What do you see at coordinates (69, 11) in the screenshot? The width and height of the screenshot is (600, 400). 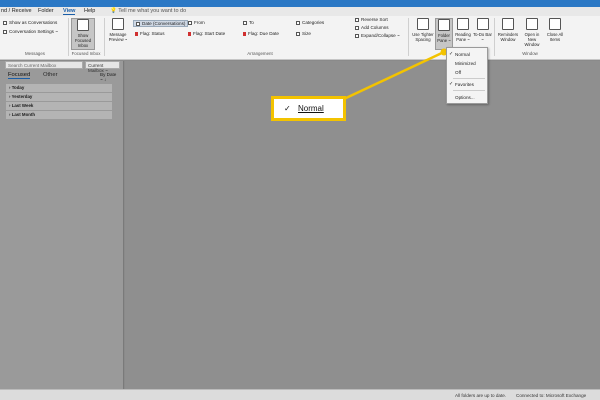 I see `tab-view: View` at bounding box center [69, 11].